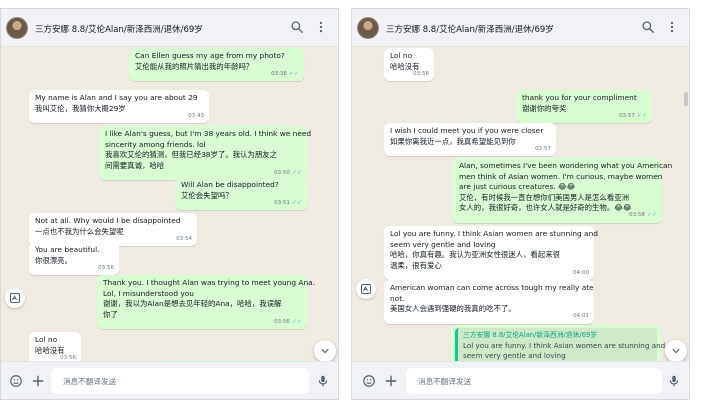 The width and height of the screenshot is (702, 400). What do you see at coordinates (543, 148) in the screenshot?
I see `message-time: 03:57` at bounding box center [543, 148].